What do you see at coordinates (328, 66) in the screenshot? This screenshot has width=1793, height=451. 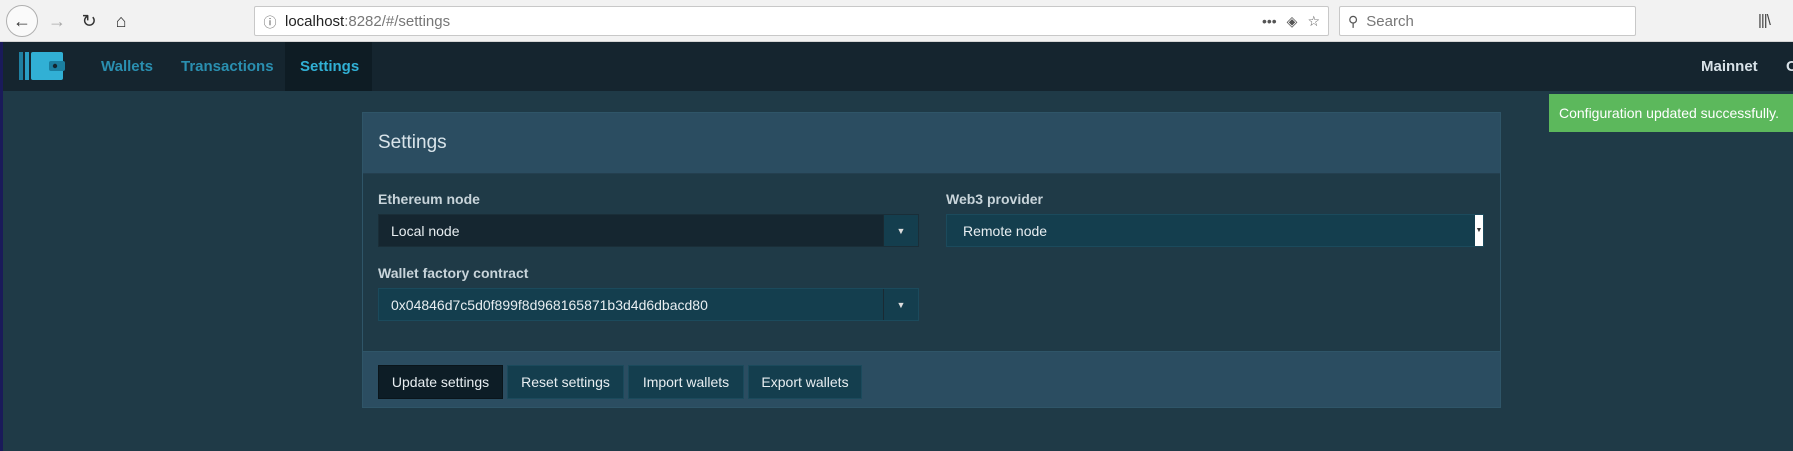 I see `nav-item-settings: Settings` at bounding box center [328, 66].